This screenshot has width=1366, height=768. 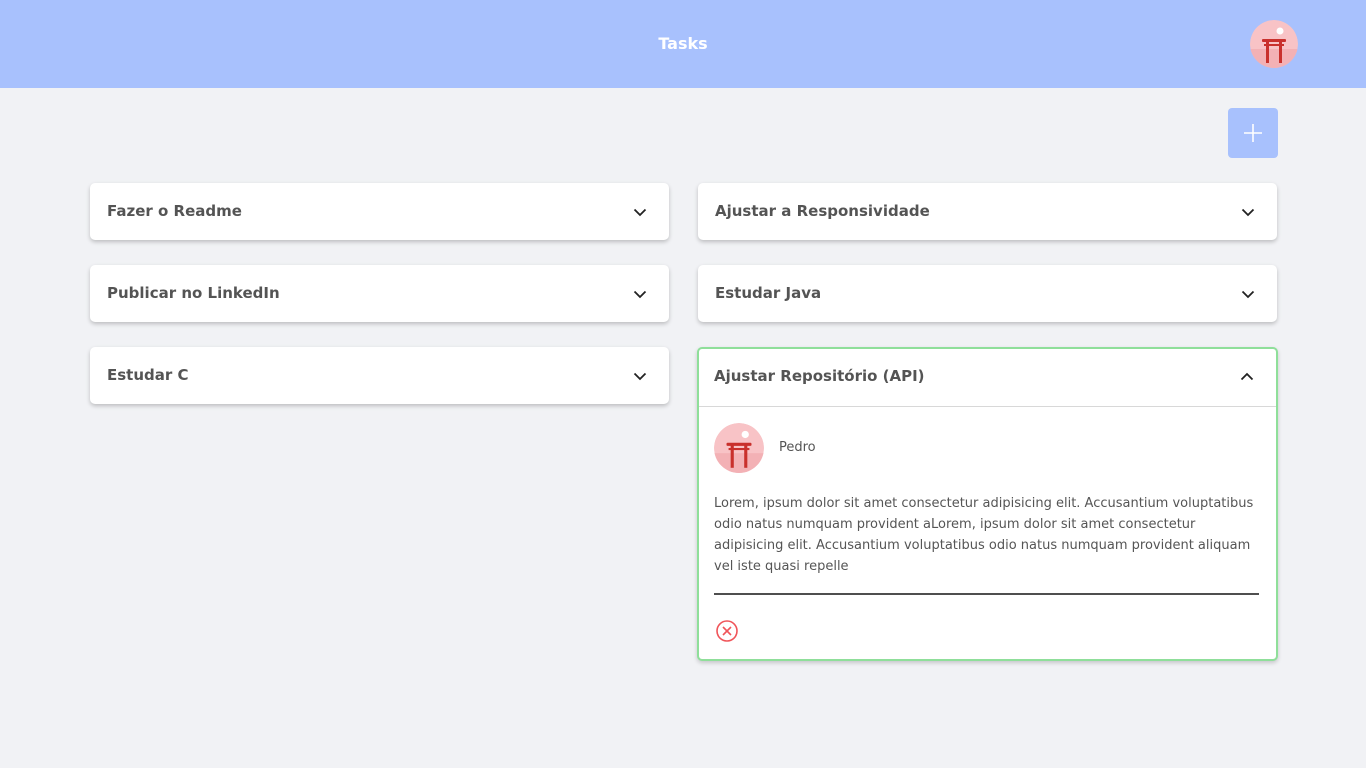 I want to click on task-card-header: Publicar no LinkedIn, so click(x=379, y=293).